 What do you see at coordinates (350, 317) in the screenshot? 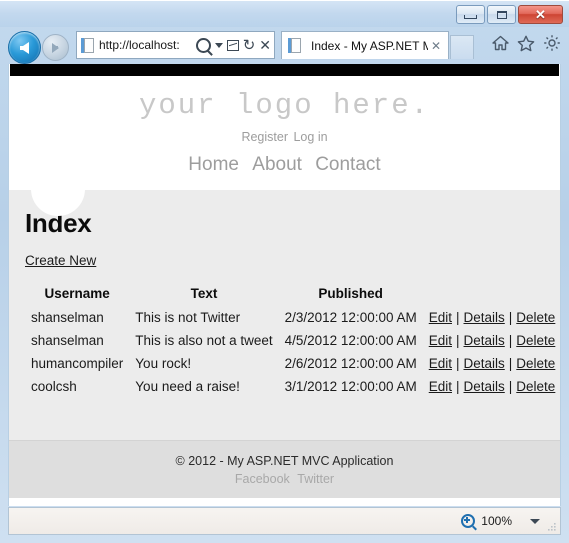
I see `cell-published: 2/3/2012 12:00:00 AM` at bounding box center [350, 317].